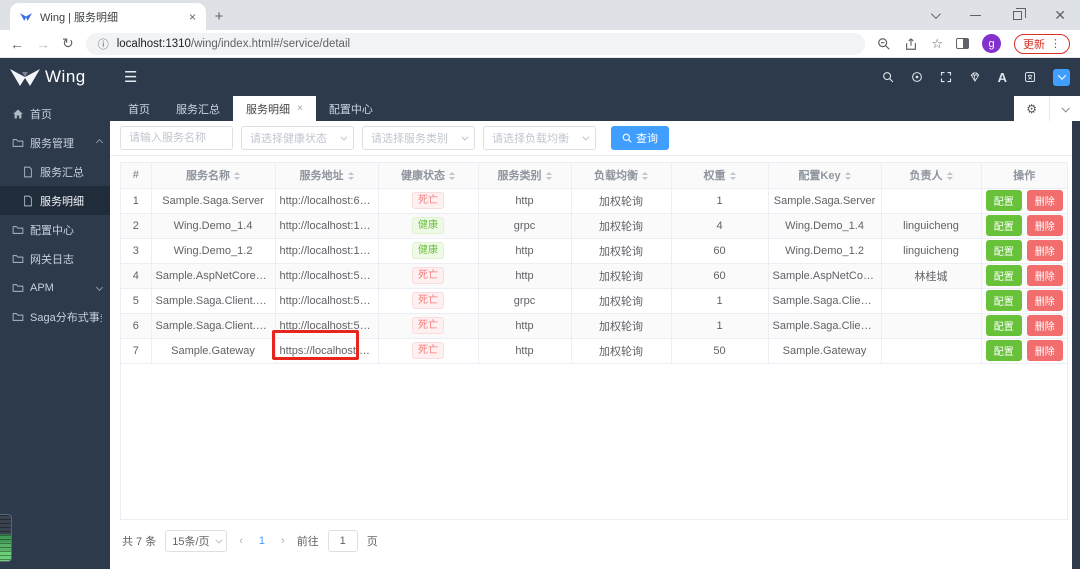  Describe the element at coordinates (525, 176) in the screenshot. I see `column-header-服务类别: 服务类别` at that location.